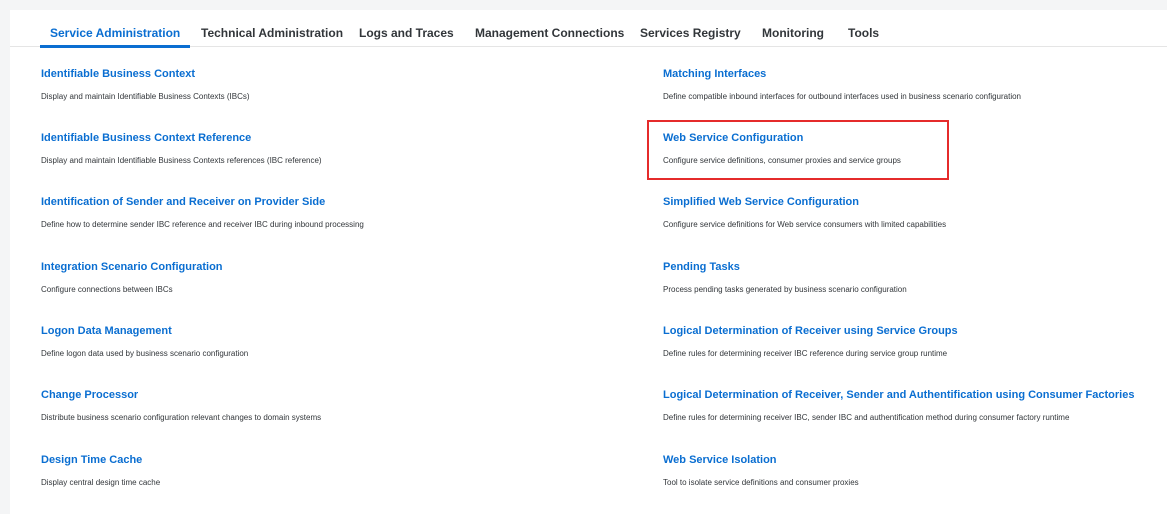 The height and width of the screenshot is (514, 1167). What do you see at coordinates (115, 37) in the screenshot?
I see `tab-service-administration: Service Administration` at bounding box center [115, 37].